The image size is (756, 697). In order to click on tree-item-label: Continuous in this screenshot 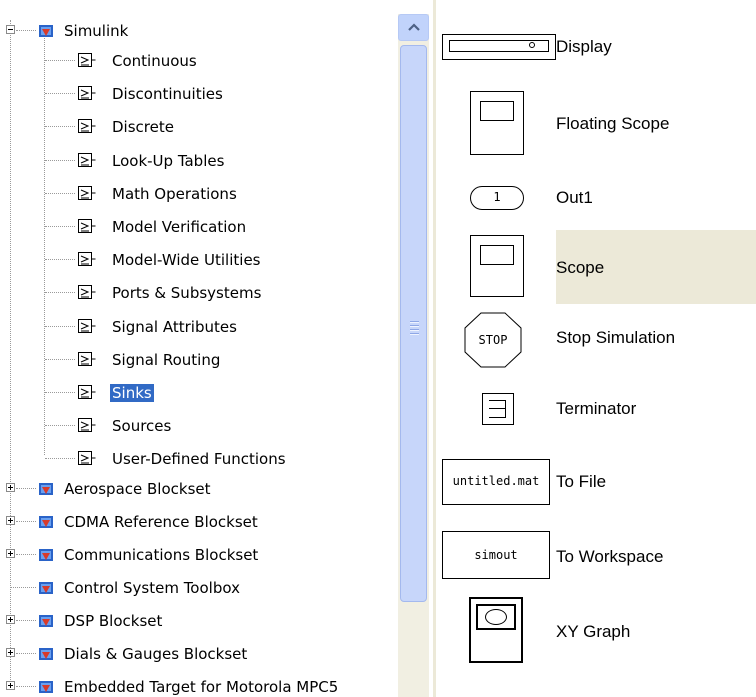, I will do `click(154, 61)`.